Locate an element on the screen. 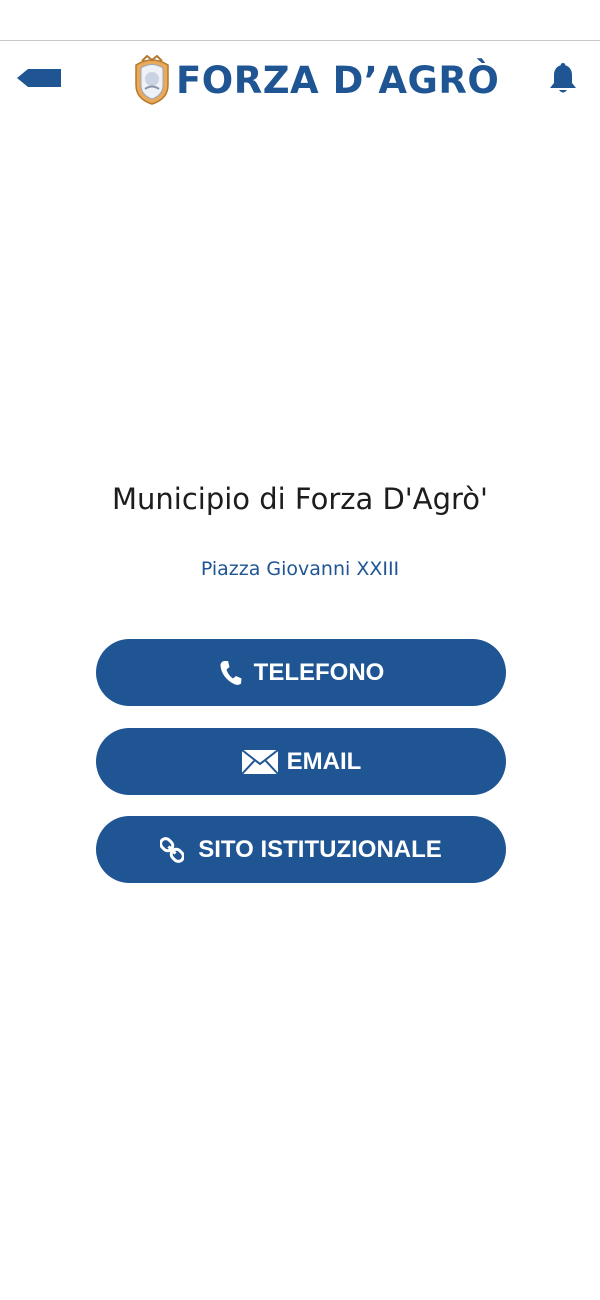  email-button: EMAIL is located at coordinates (301, 761).